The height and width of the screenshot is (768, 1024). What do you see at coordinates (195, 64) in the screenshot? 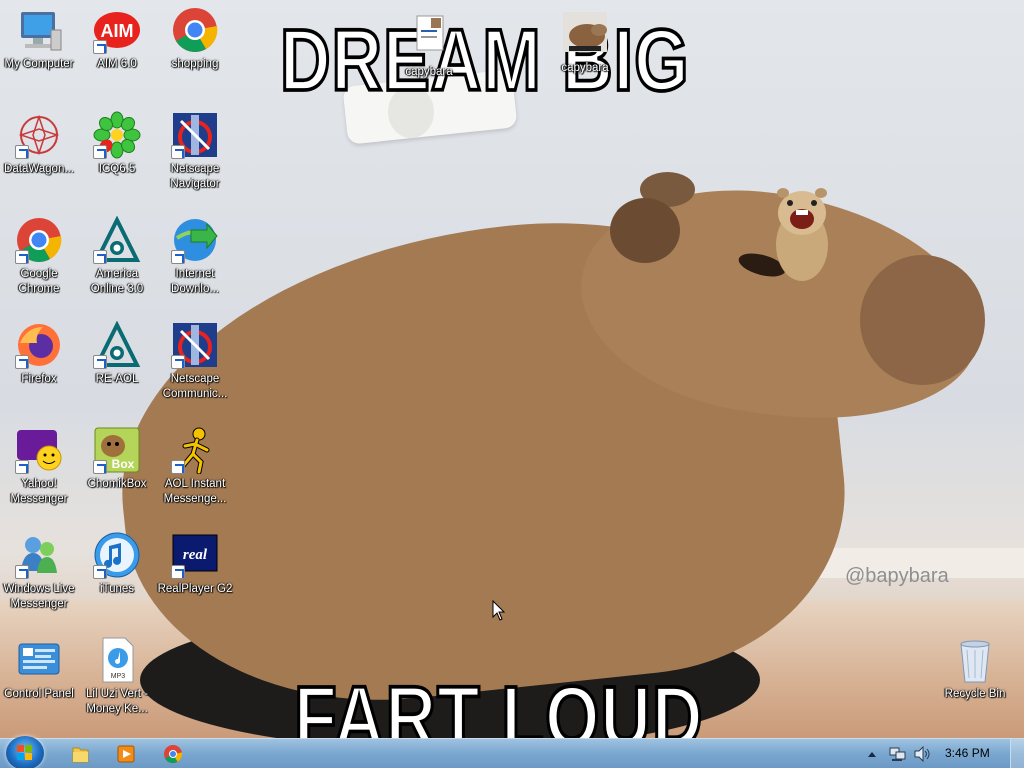
I see `icon-label: shopping` at bounding box center [195, 64].